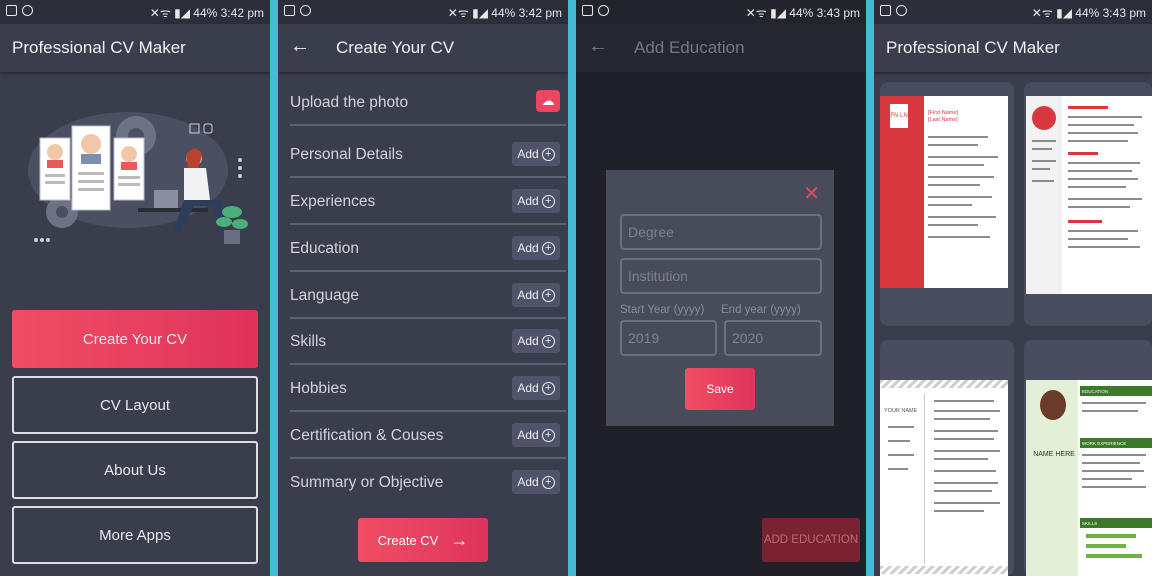  I want to click on template-name: YOUR NAME, so click(901, 411).